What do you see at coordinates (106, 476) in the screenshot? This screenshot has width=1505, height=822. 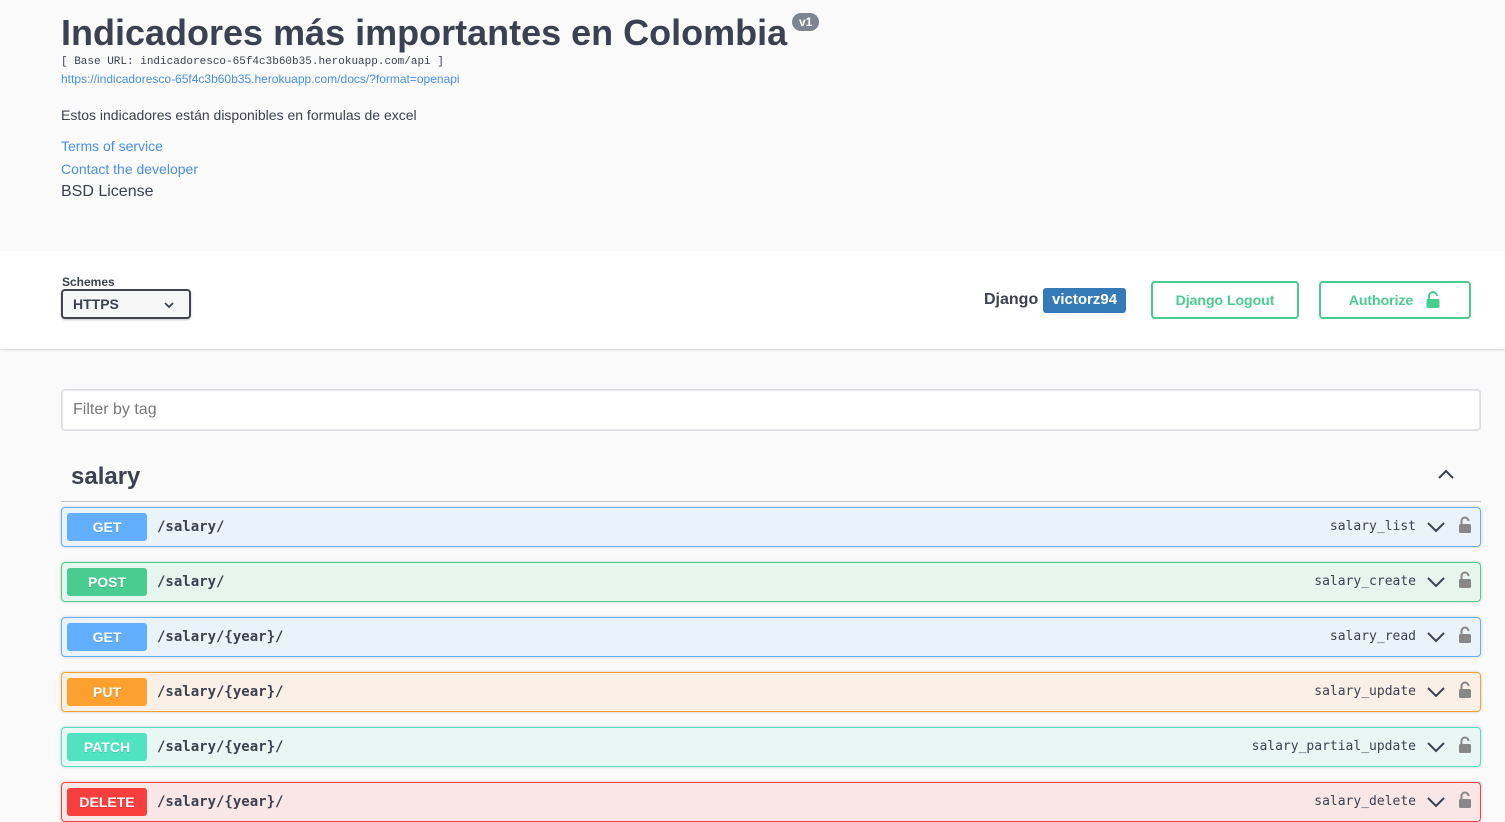 I see `tag-name: salary` at bounding box center [106, 476].